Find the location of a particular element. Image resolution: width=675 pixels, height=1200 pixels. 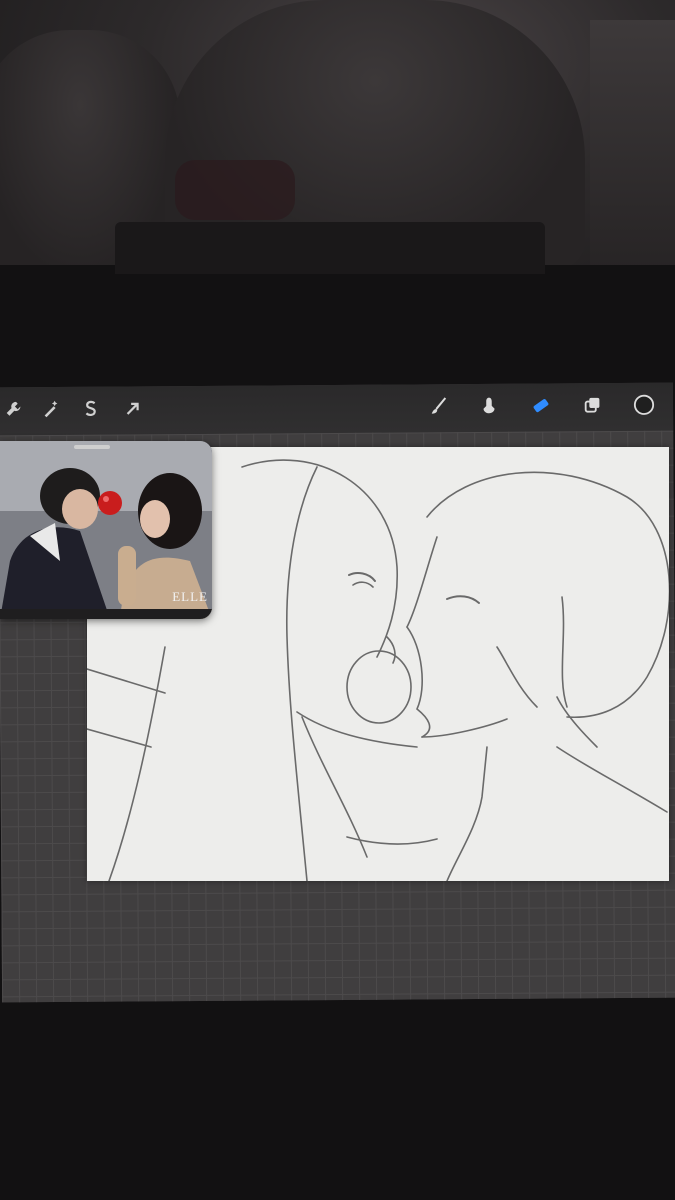

reference-drag-handle is located at coordinates (92, 447).